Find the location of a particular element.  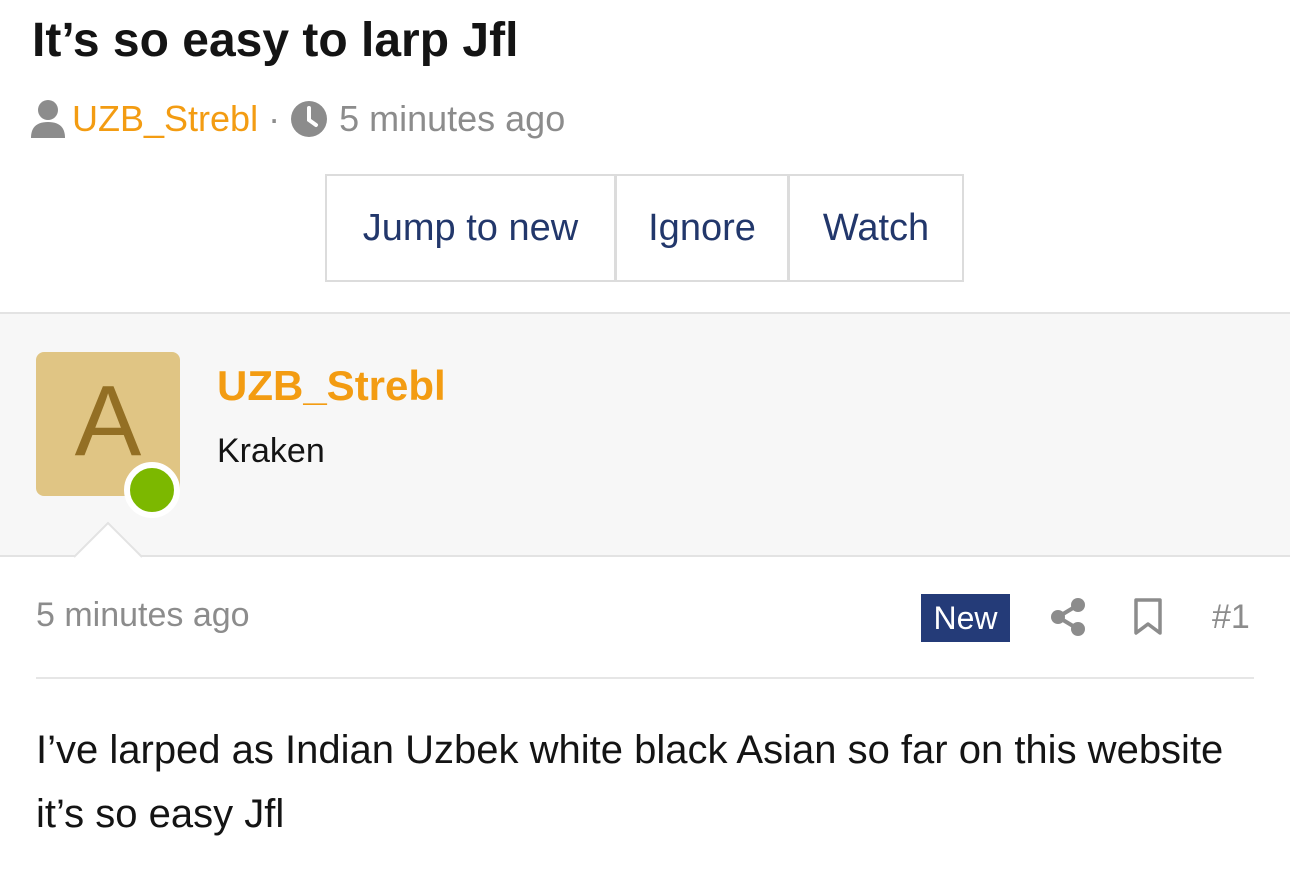

watch-button: Watch is located at coordinates (876, 228).